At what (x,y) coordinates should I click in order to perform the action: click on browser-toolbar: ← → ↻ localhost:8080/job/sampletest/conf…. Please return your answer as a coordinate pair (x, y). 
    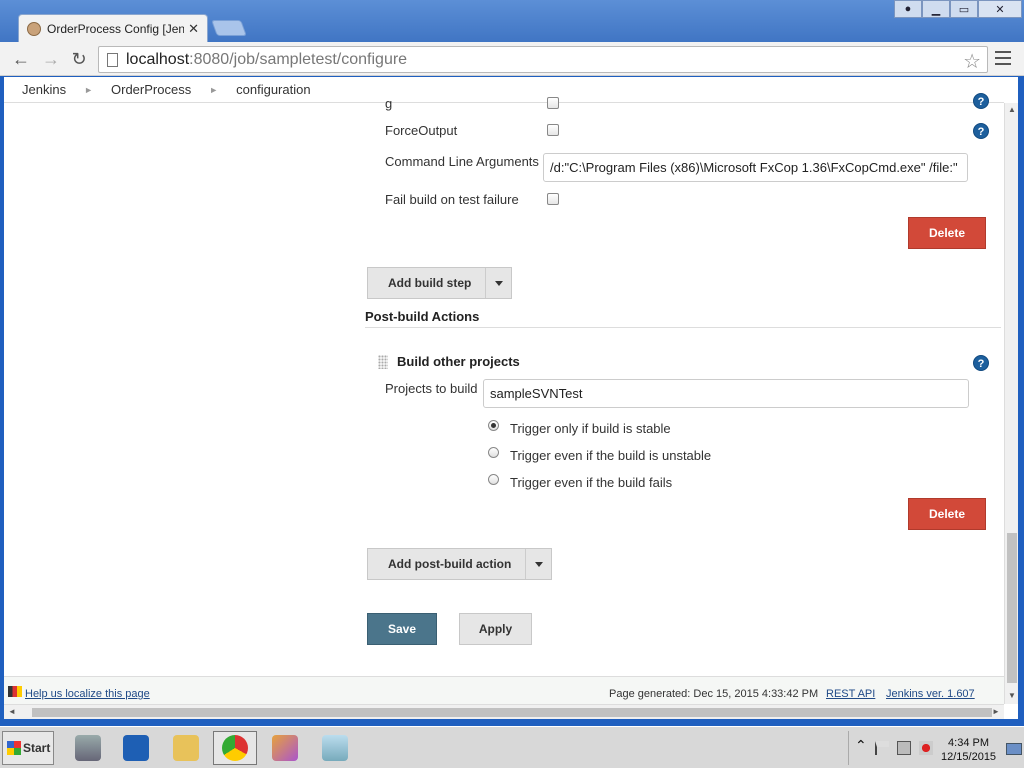
    Looking at the image, I should click on (512, 59).